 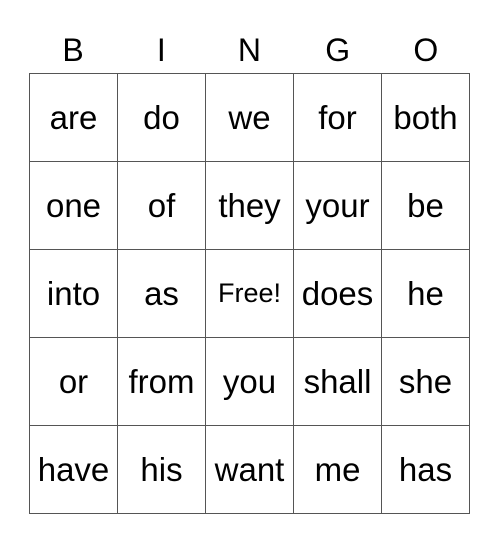 I want to click on bingo-cell: have, so click(x=74, y=470).